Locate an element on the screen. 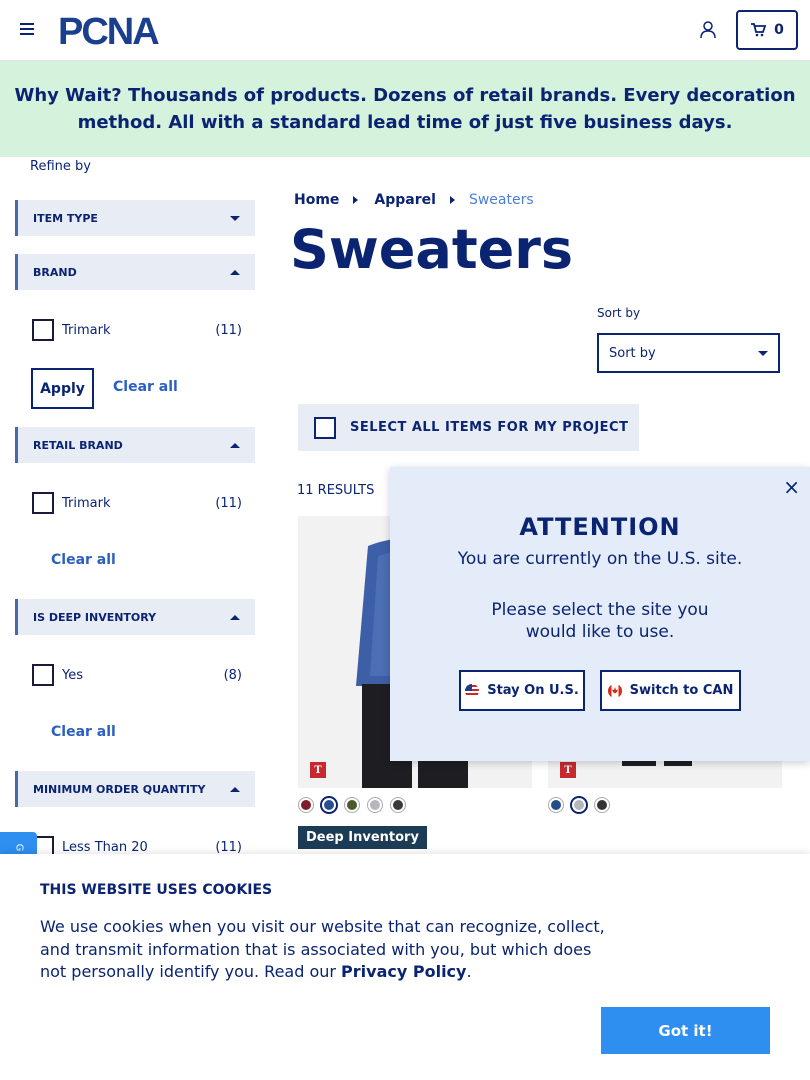 The width and height of the screenshot is (810, 1080). select-all-items: SELECT ALL ITEMS FOR MY PROJECT is located at coordinates (468, 427).